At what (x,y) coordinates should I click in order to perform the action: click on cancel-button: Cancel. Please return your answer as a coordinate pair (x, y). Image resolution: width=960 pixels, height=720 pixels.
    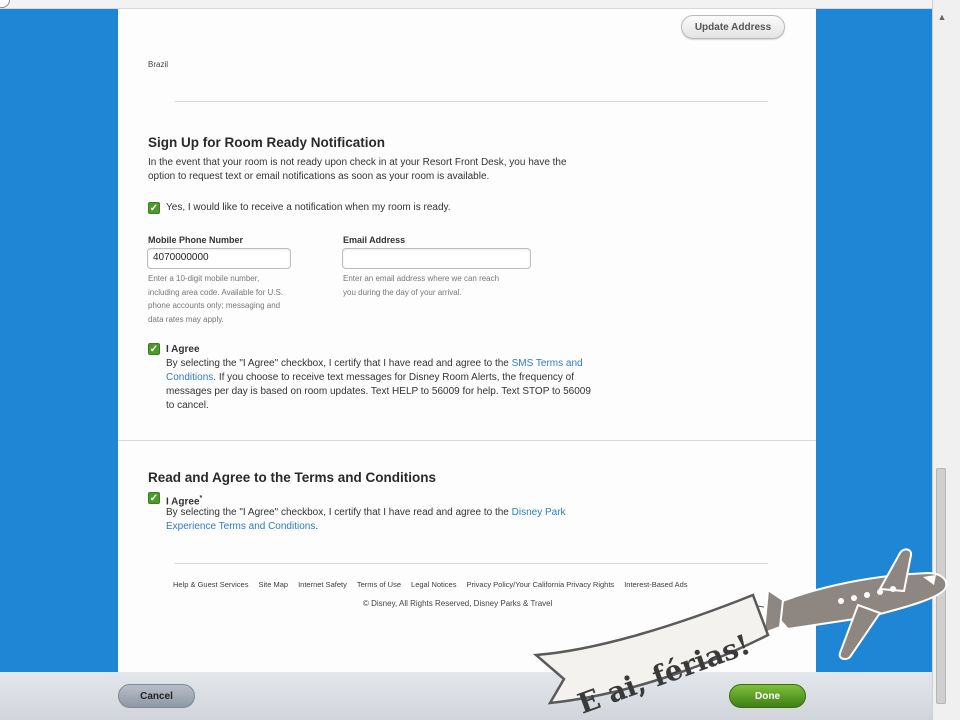
    Looking at the image, I should click on (156, 696).